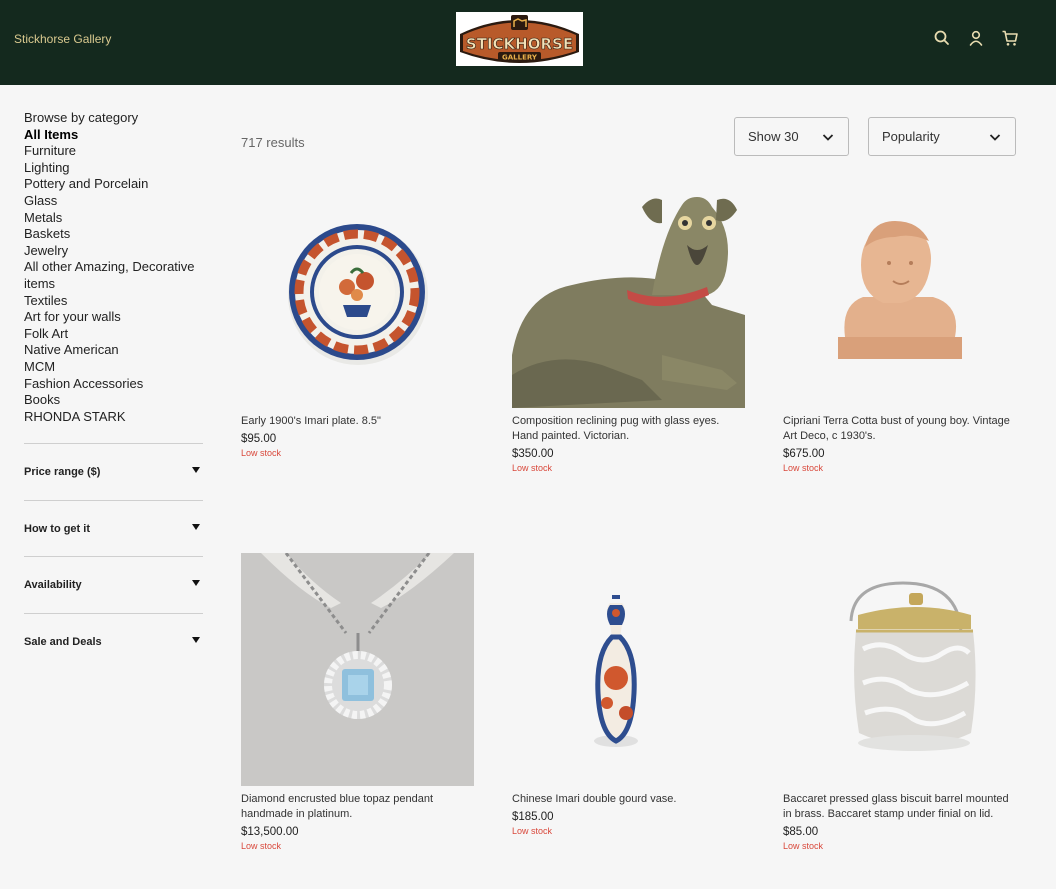 This screenshot has height=889, width=1056. Describe the element at coordinates (628, 799) in the screenshot. I see `product-title: Chinese Imari double gourd vase.` at that location.